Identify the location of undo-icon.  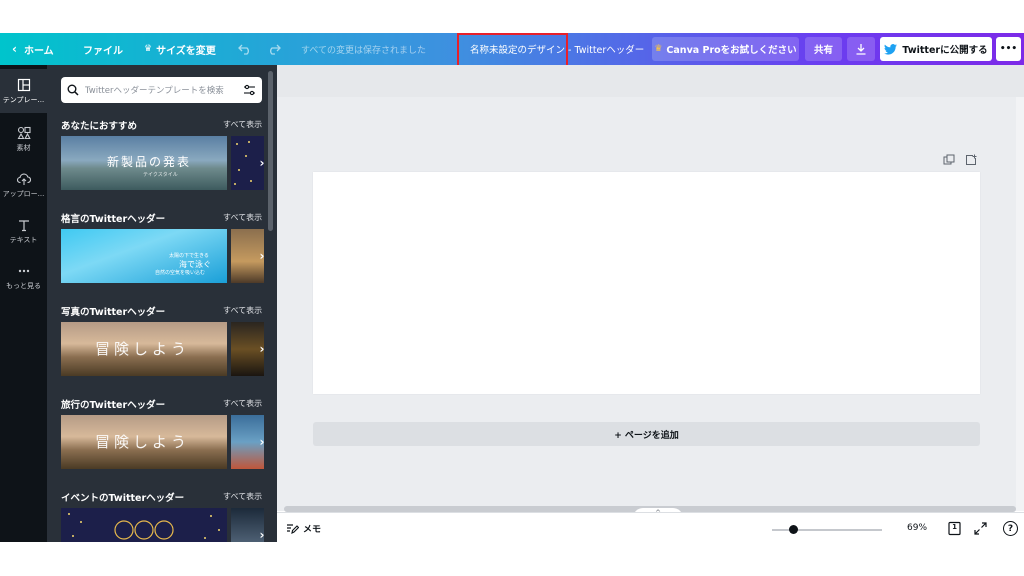
(243, 49).